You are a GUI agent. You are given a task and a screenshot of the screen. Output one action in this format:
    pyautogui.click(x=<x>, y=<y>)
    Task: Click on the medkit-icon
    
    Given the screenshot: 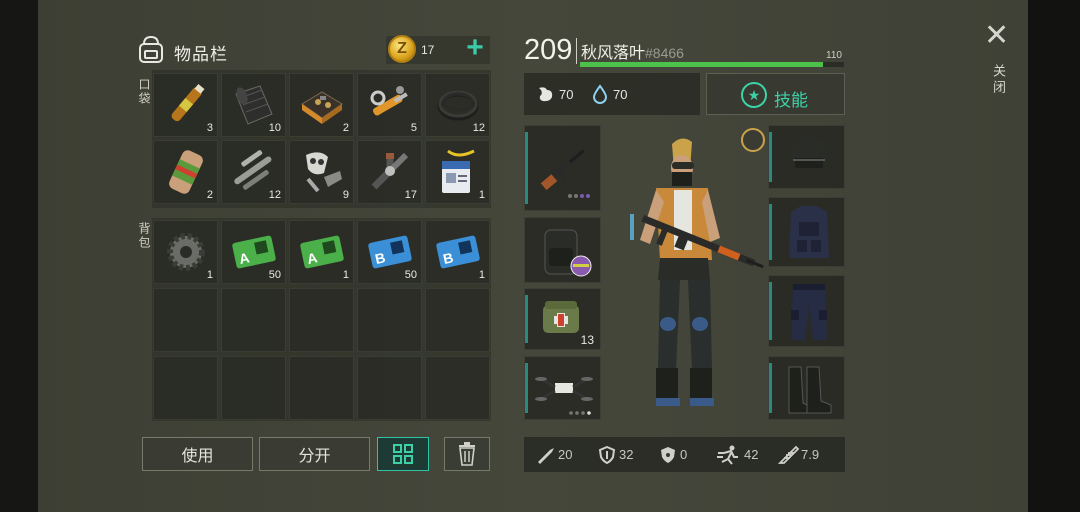 What is the action you would take?
    pyautogui.click(x=561, y=317)
    